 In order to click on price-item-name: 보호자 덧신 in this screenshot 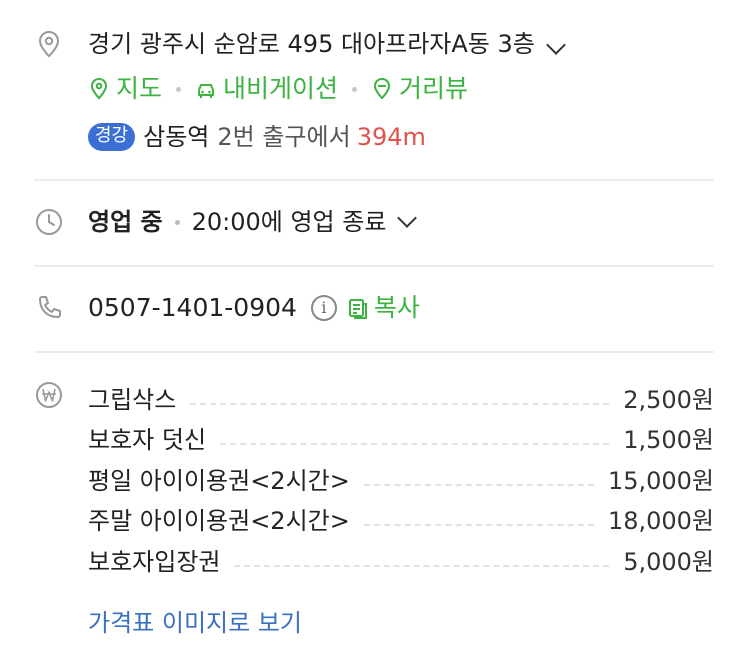, I will do `click(147, 440)`.